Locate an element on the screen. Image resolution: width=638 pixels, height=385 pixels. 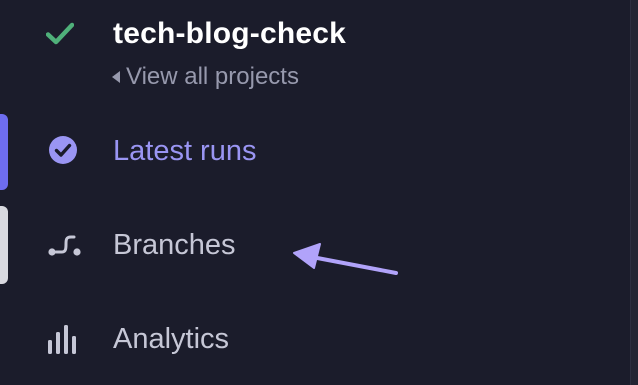
nav-label-branches: Branches is located at coordinates (174, 245).